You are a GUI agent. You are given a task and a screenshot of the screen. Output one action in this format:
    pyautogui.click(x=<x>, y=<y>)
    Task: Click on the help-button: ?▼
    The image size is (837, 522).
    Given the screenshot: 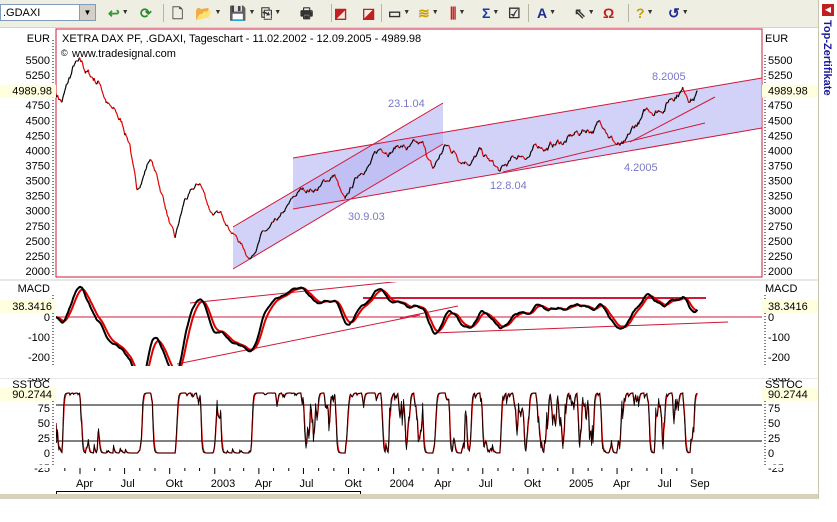 What is the action you would take?
    pyautogui.click(x=645, y=13)
    